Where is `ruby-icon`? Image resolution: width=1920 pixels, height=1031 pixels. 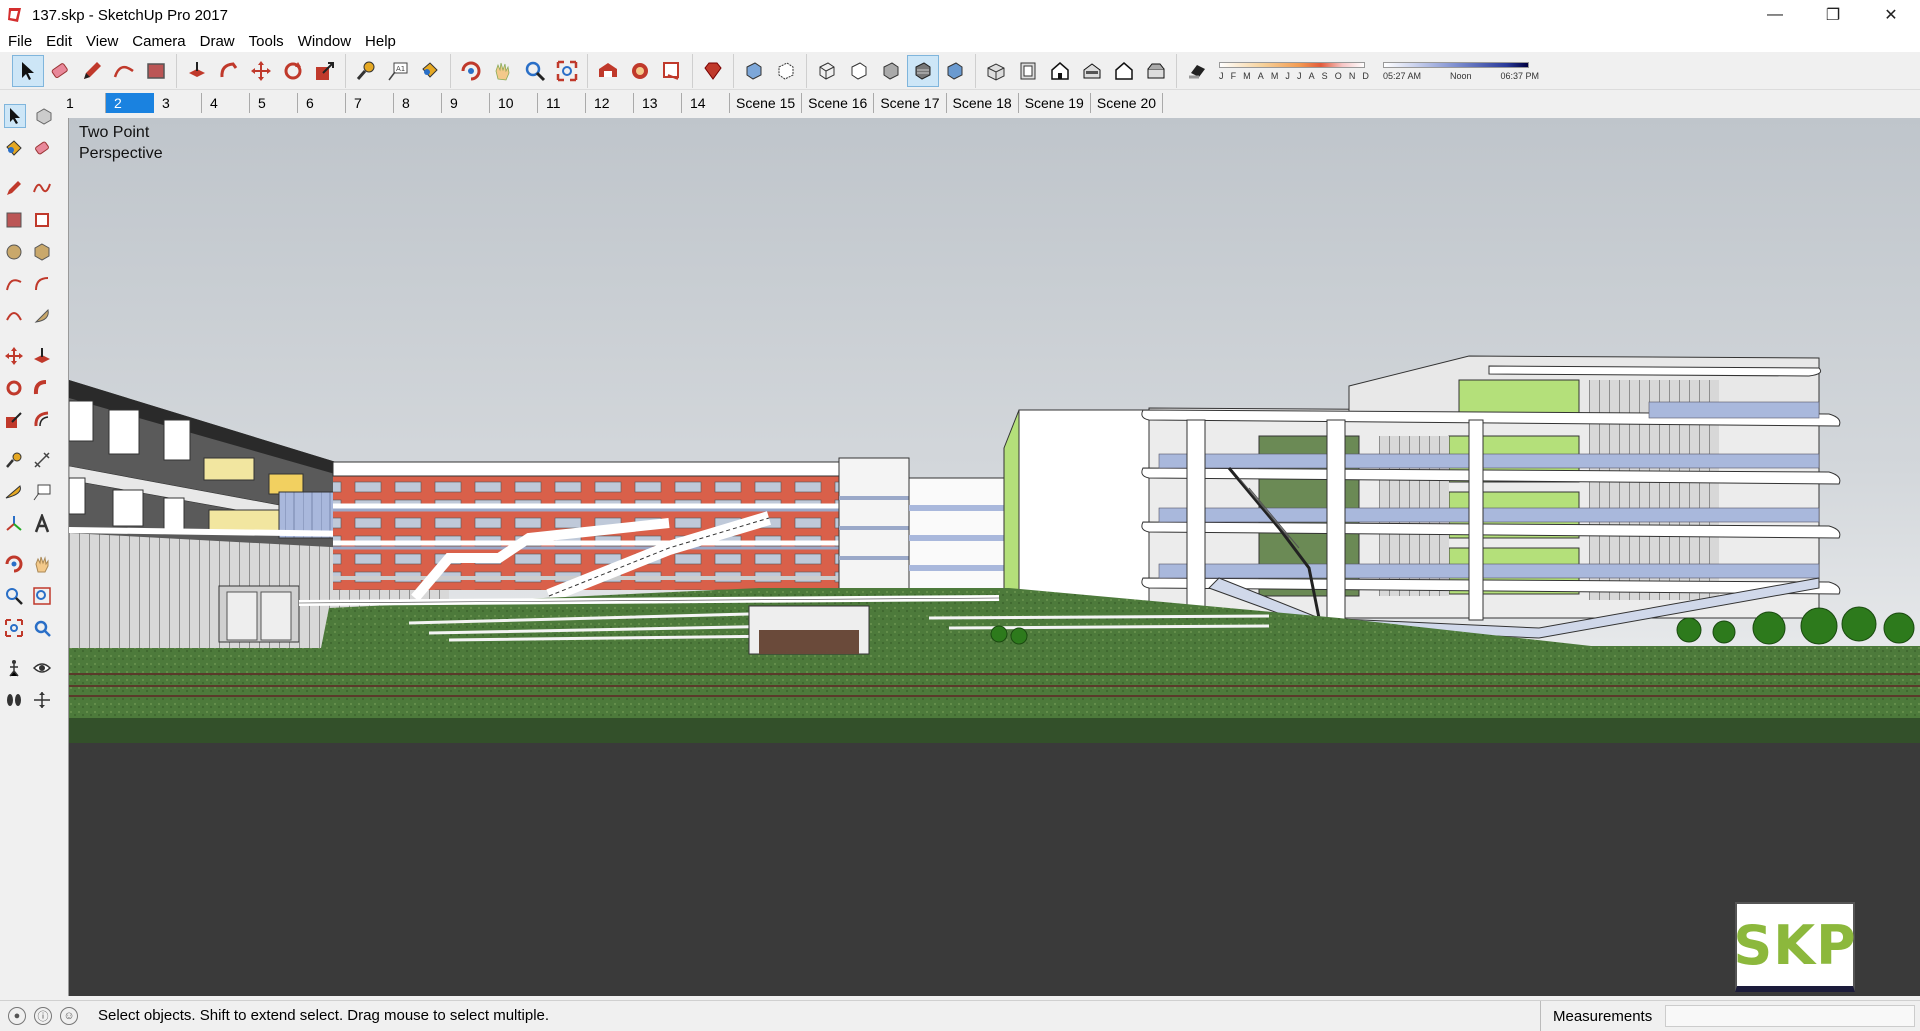
ruby-icon is located at coordinates (713, 71).